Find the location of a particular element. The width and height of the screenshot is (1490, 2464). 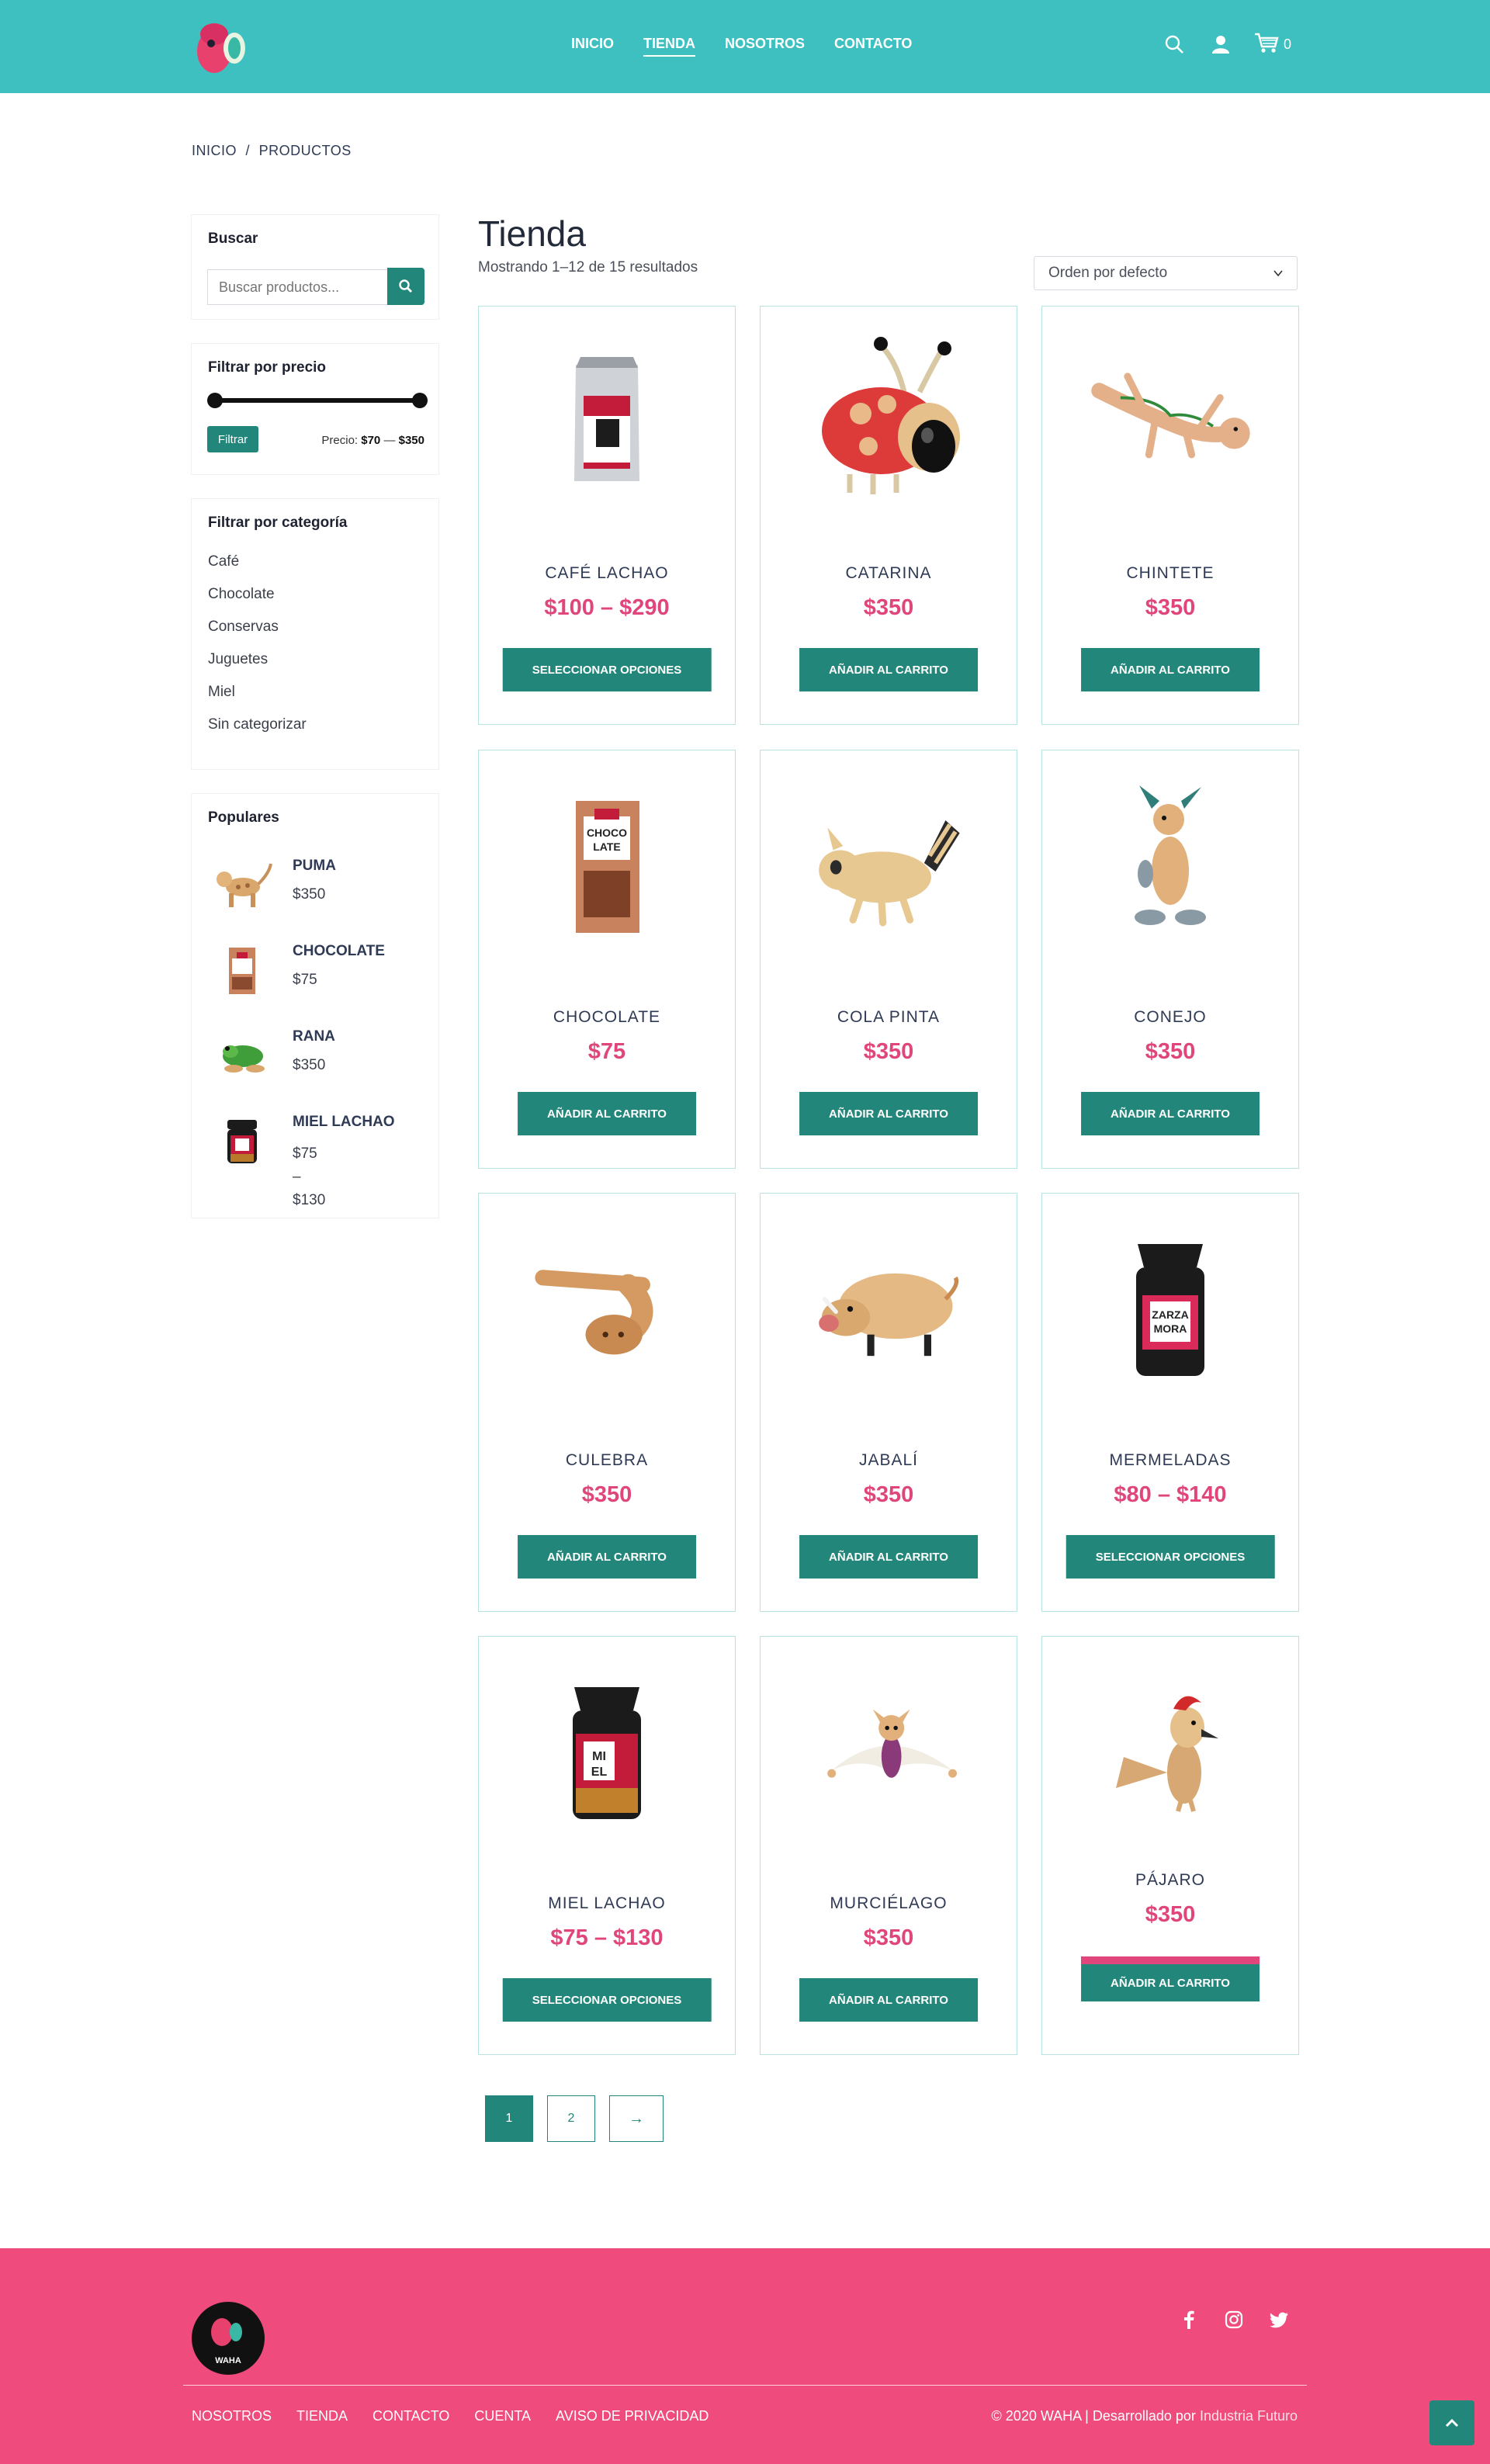

price-slider-track is located at coordinates (315, 400).